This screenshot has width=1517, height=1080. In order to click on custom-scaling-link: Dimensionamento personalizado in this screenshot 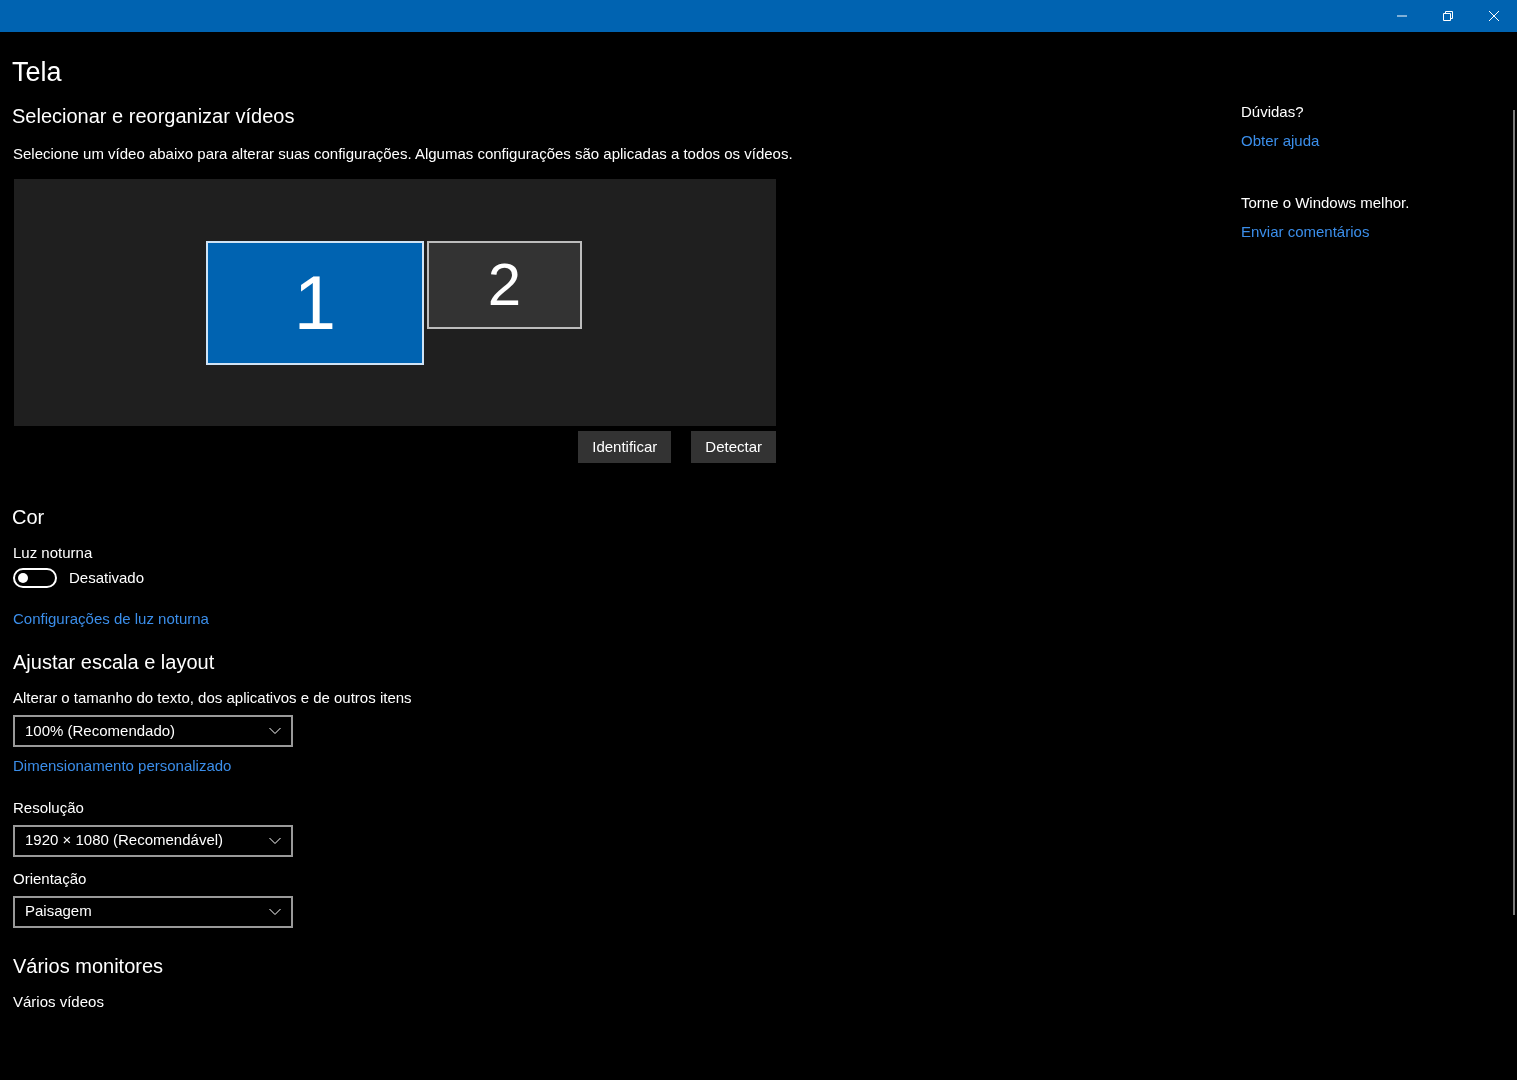, I will do `click(122, 766)`.